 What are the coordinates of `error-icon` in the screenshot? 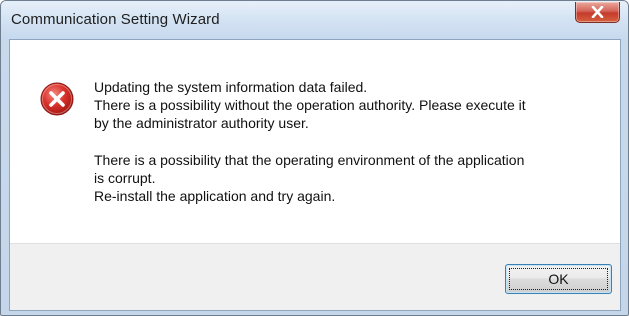 It's located at (57, 99).